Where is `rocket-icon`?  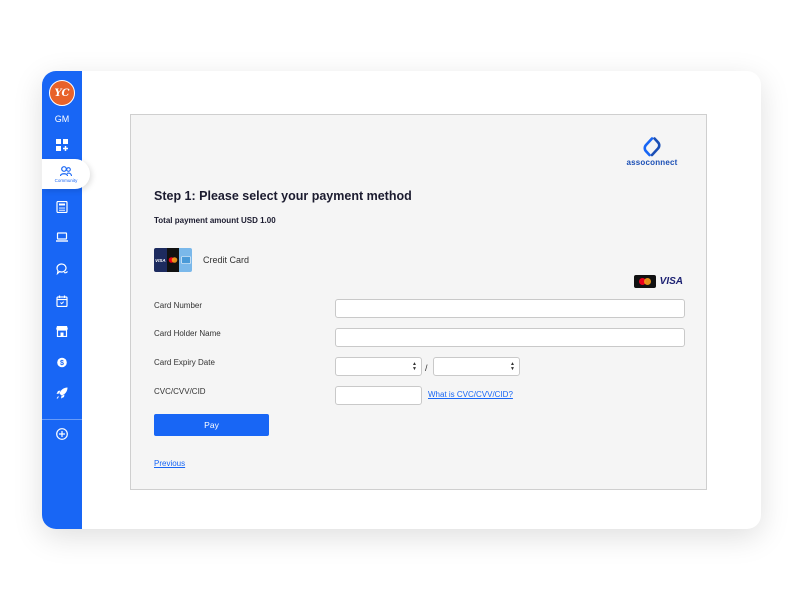 rocket-icon is located at coordinates (62, 393).